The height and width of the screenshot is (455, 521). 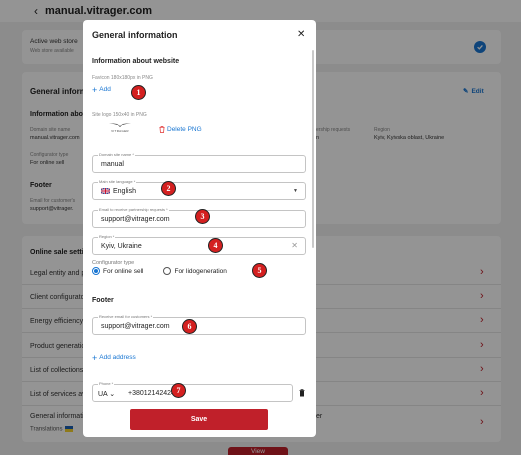 What do you see at coordinates (199, 244) in the screenshot?
I see `region-field: Region * Kyiv, Ukraine ✕` at bounding box center [199, 244].